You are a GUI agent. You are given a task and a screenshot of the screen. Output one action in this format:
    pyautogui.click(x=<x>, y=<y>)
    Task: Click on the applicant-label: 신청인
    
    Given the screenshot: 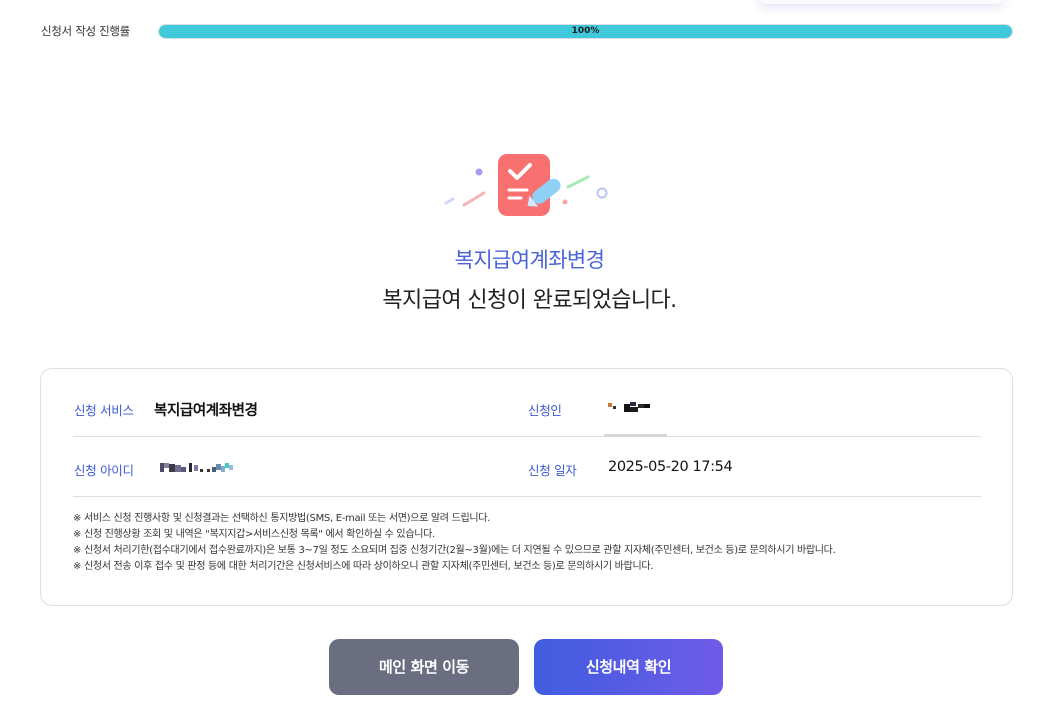 What is the action you would take?
    pyautogui.click(x=545, y=410)
    